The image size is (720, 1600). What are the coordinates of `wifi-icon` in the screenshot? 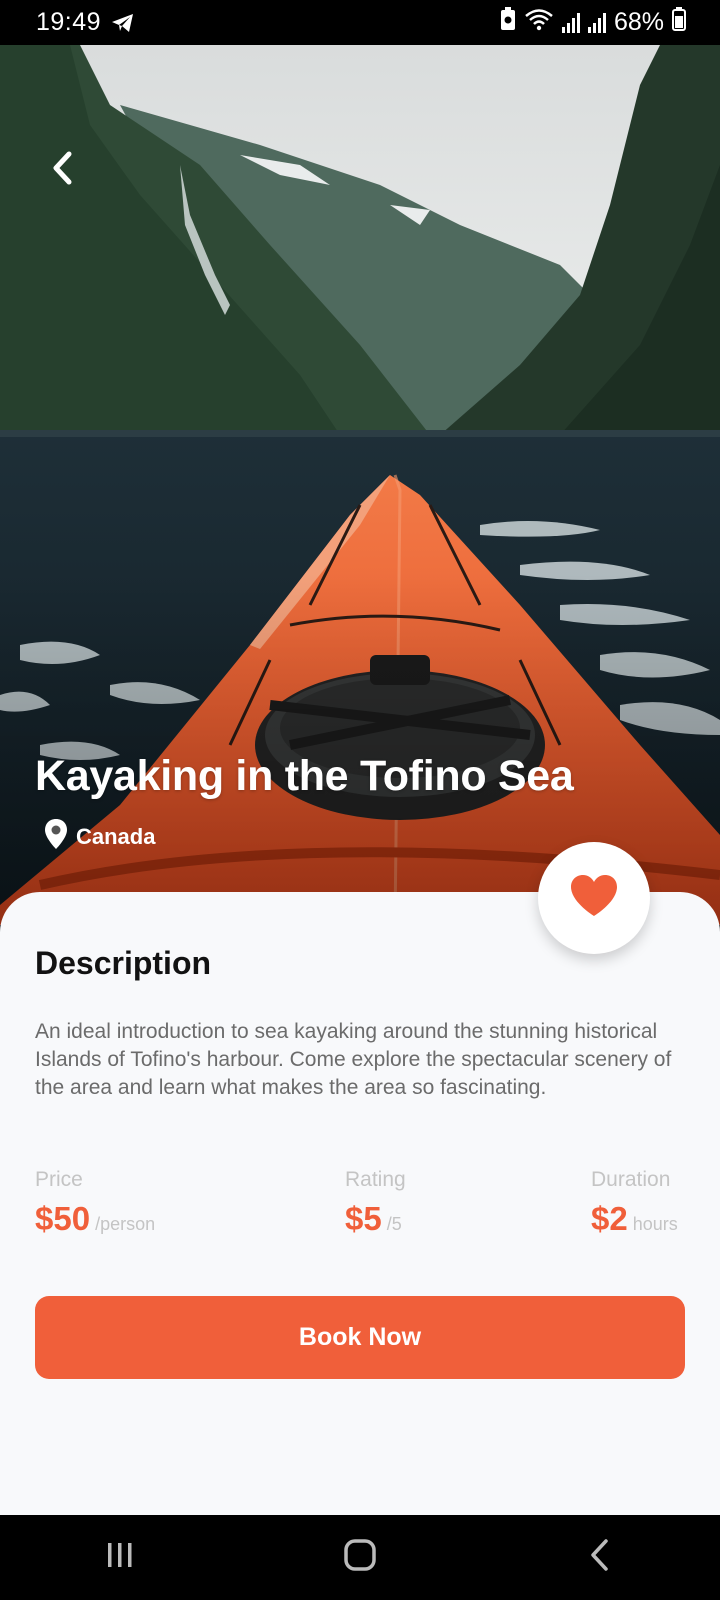 It's located at (539, 22).